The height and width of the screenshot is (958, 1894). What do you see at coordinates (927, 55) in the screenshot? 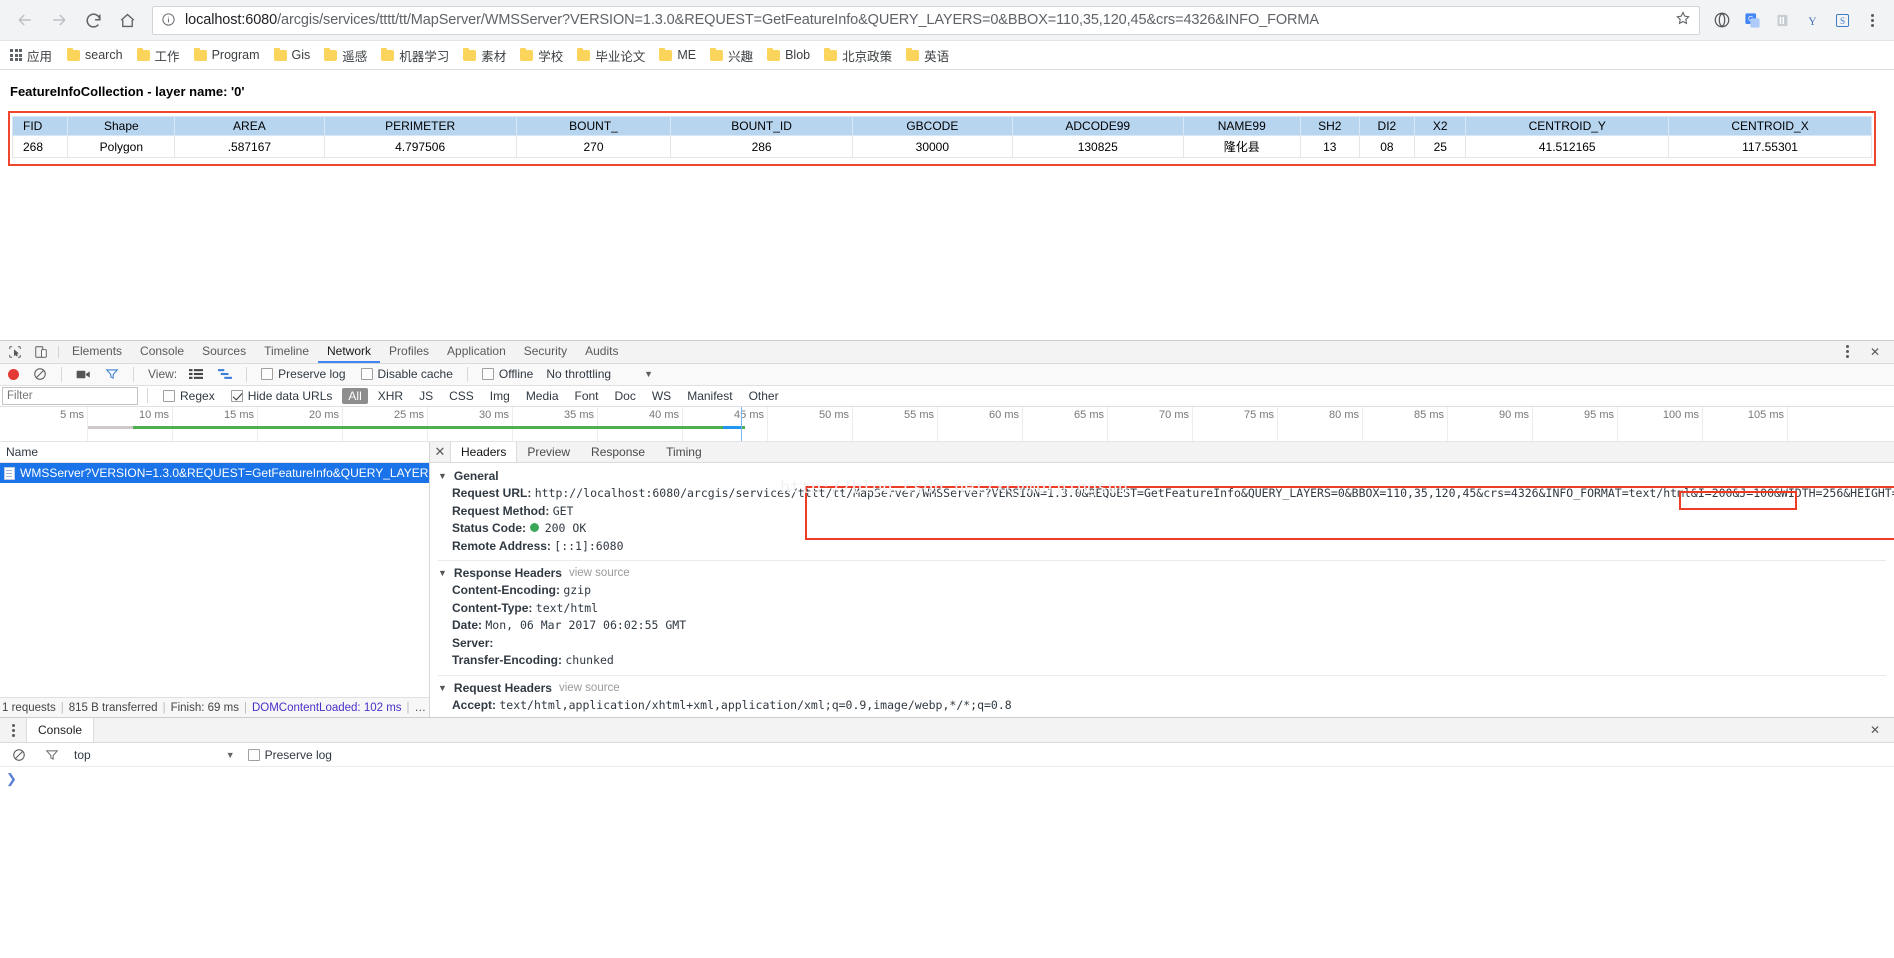
I see `bookmark-english: 英语` at bounding box center [927, 55].